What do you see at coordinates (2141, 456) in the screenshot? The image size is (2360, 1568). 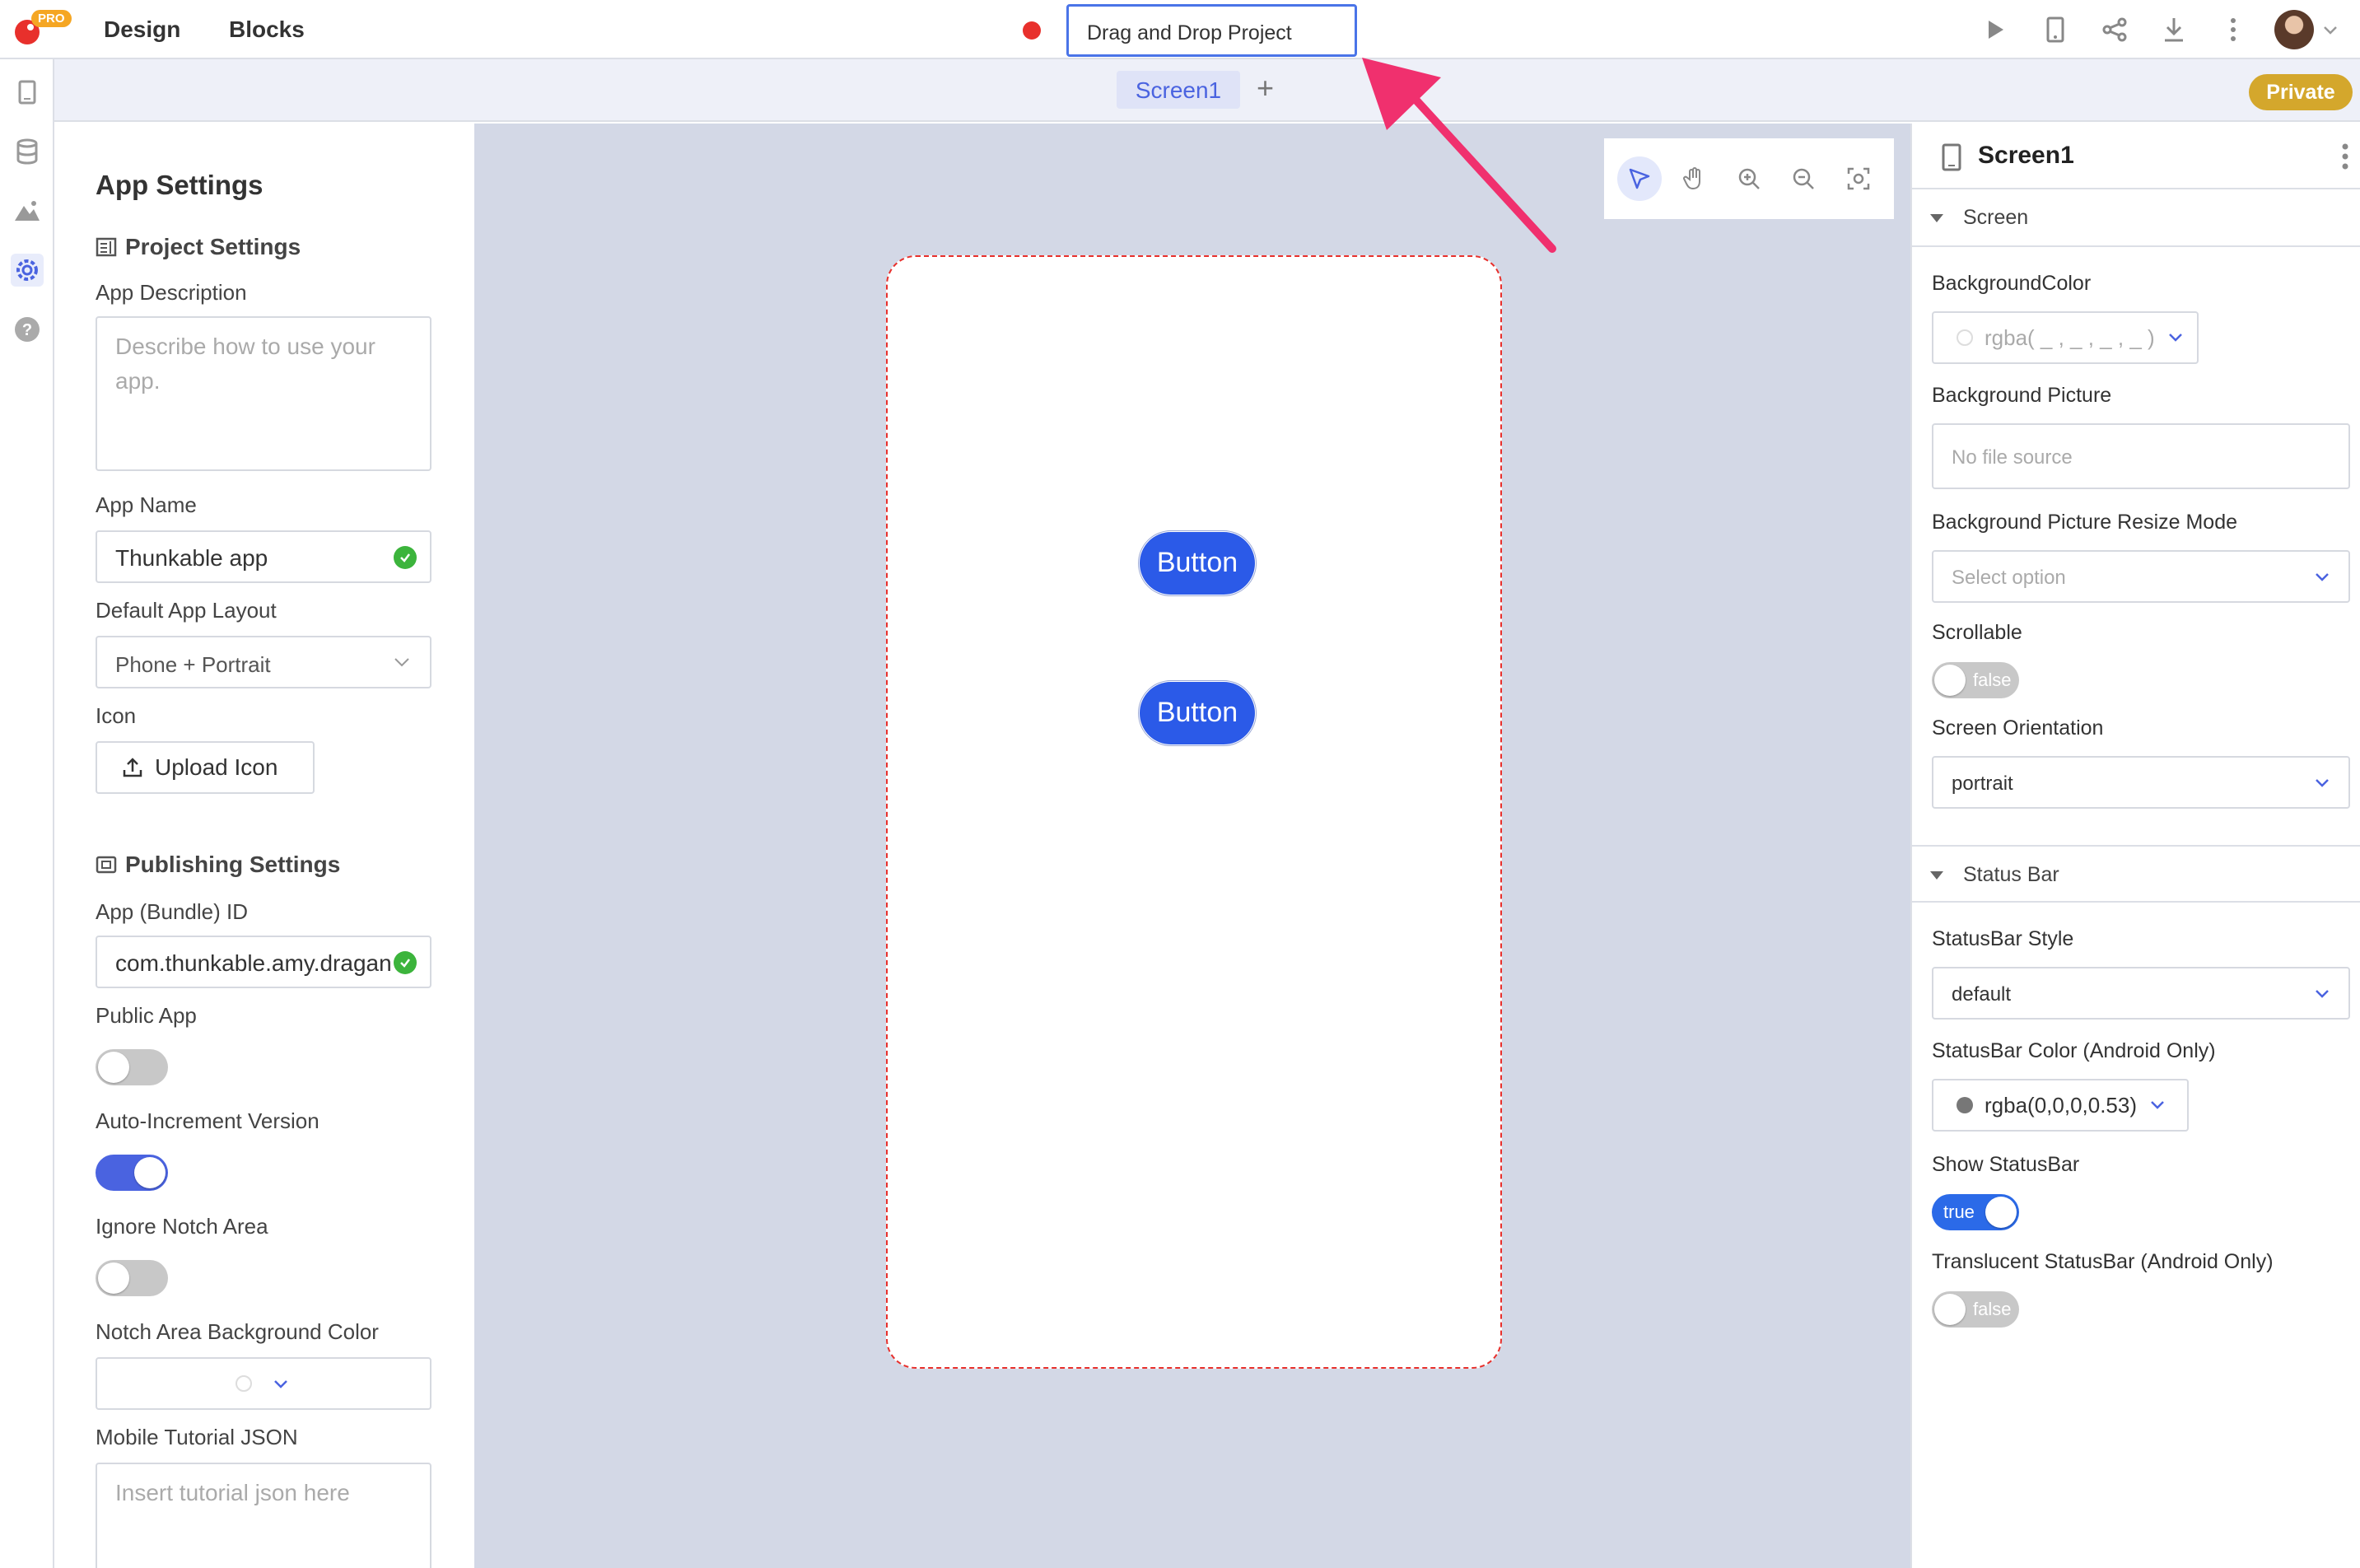 I see `background-picture-input: No file source` at bounding box center [2141, 456].